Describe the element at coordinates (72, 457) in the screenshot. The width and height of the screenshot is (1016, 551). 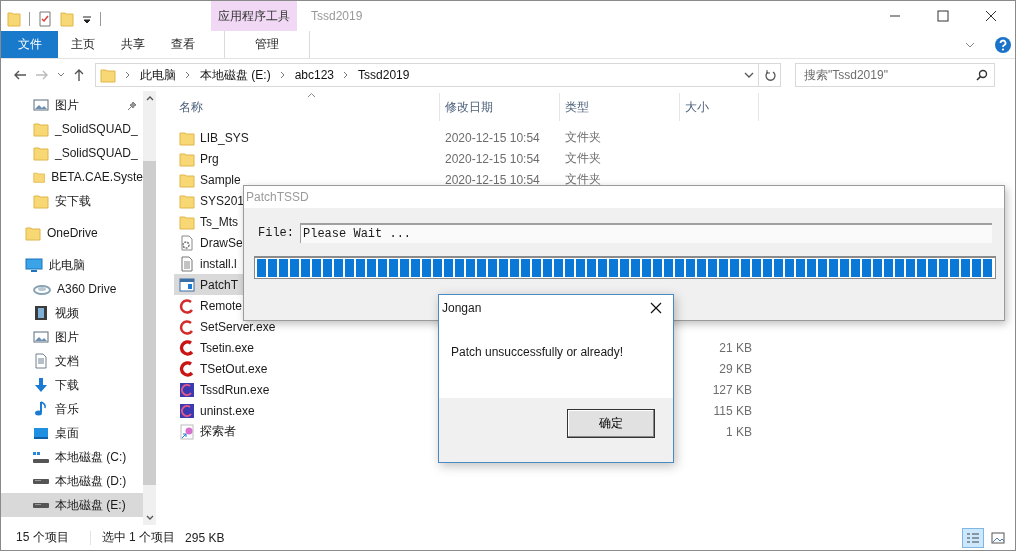
I see `sidebar-item: 本地磁盘 (C:)` at that location.